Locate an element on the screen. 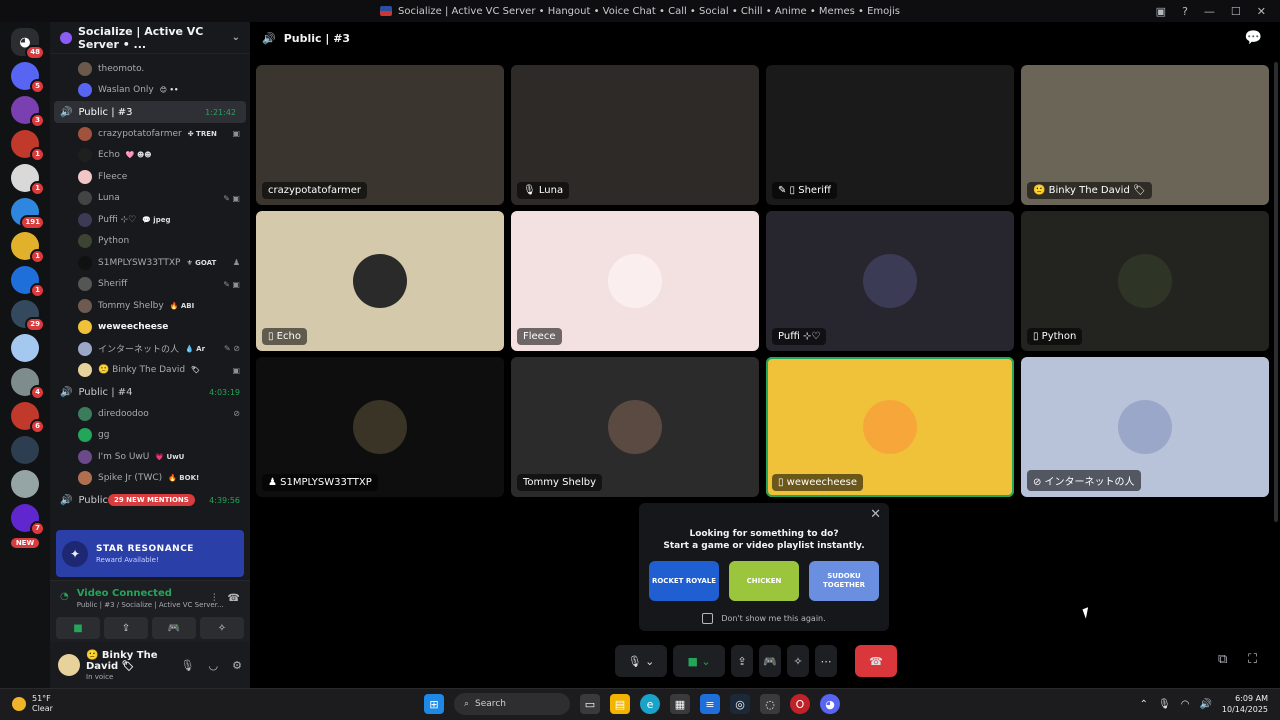  voice-channel: 🔊 Public 29 NEW MENTIONS 4:39:56 is located at coordinates (150, 500).